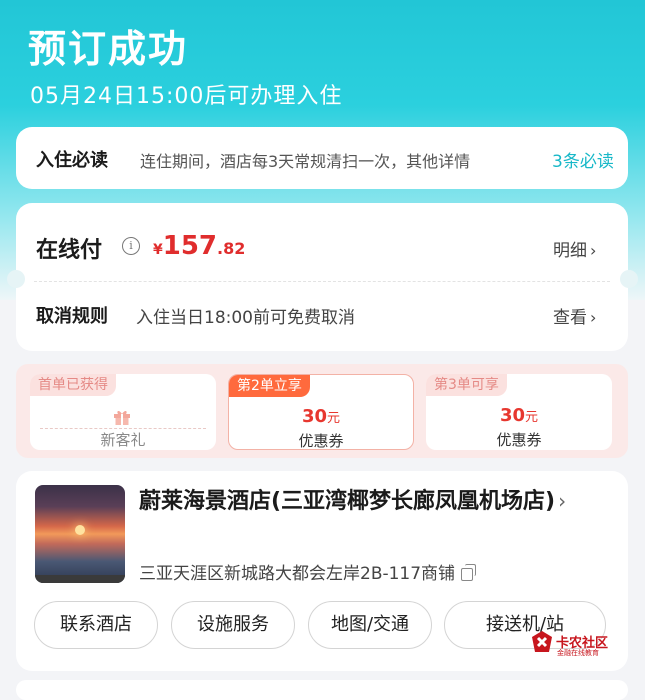 The height and width of the screenshot is (700, 645). Describe the element at coordinates (186, 96) in the screenshot. I see `checkin-time: 05月24日15:00后可办理入住` at that location.